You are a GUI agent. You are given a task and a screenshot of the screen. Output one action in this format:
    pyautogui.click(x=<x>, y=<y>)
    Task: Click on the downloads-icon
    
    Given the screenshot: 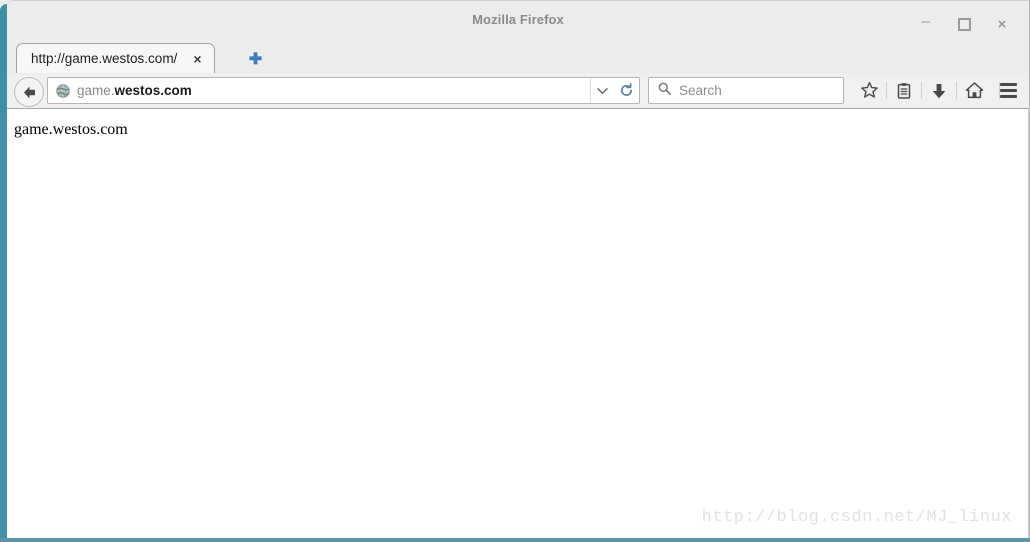 What is the action you would take?
    pyautogui.click(x=939, y=90)
    